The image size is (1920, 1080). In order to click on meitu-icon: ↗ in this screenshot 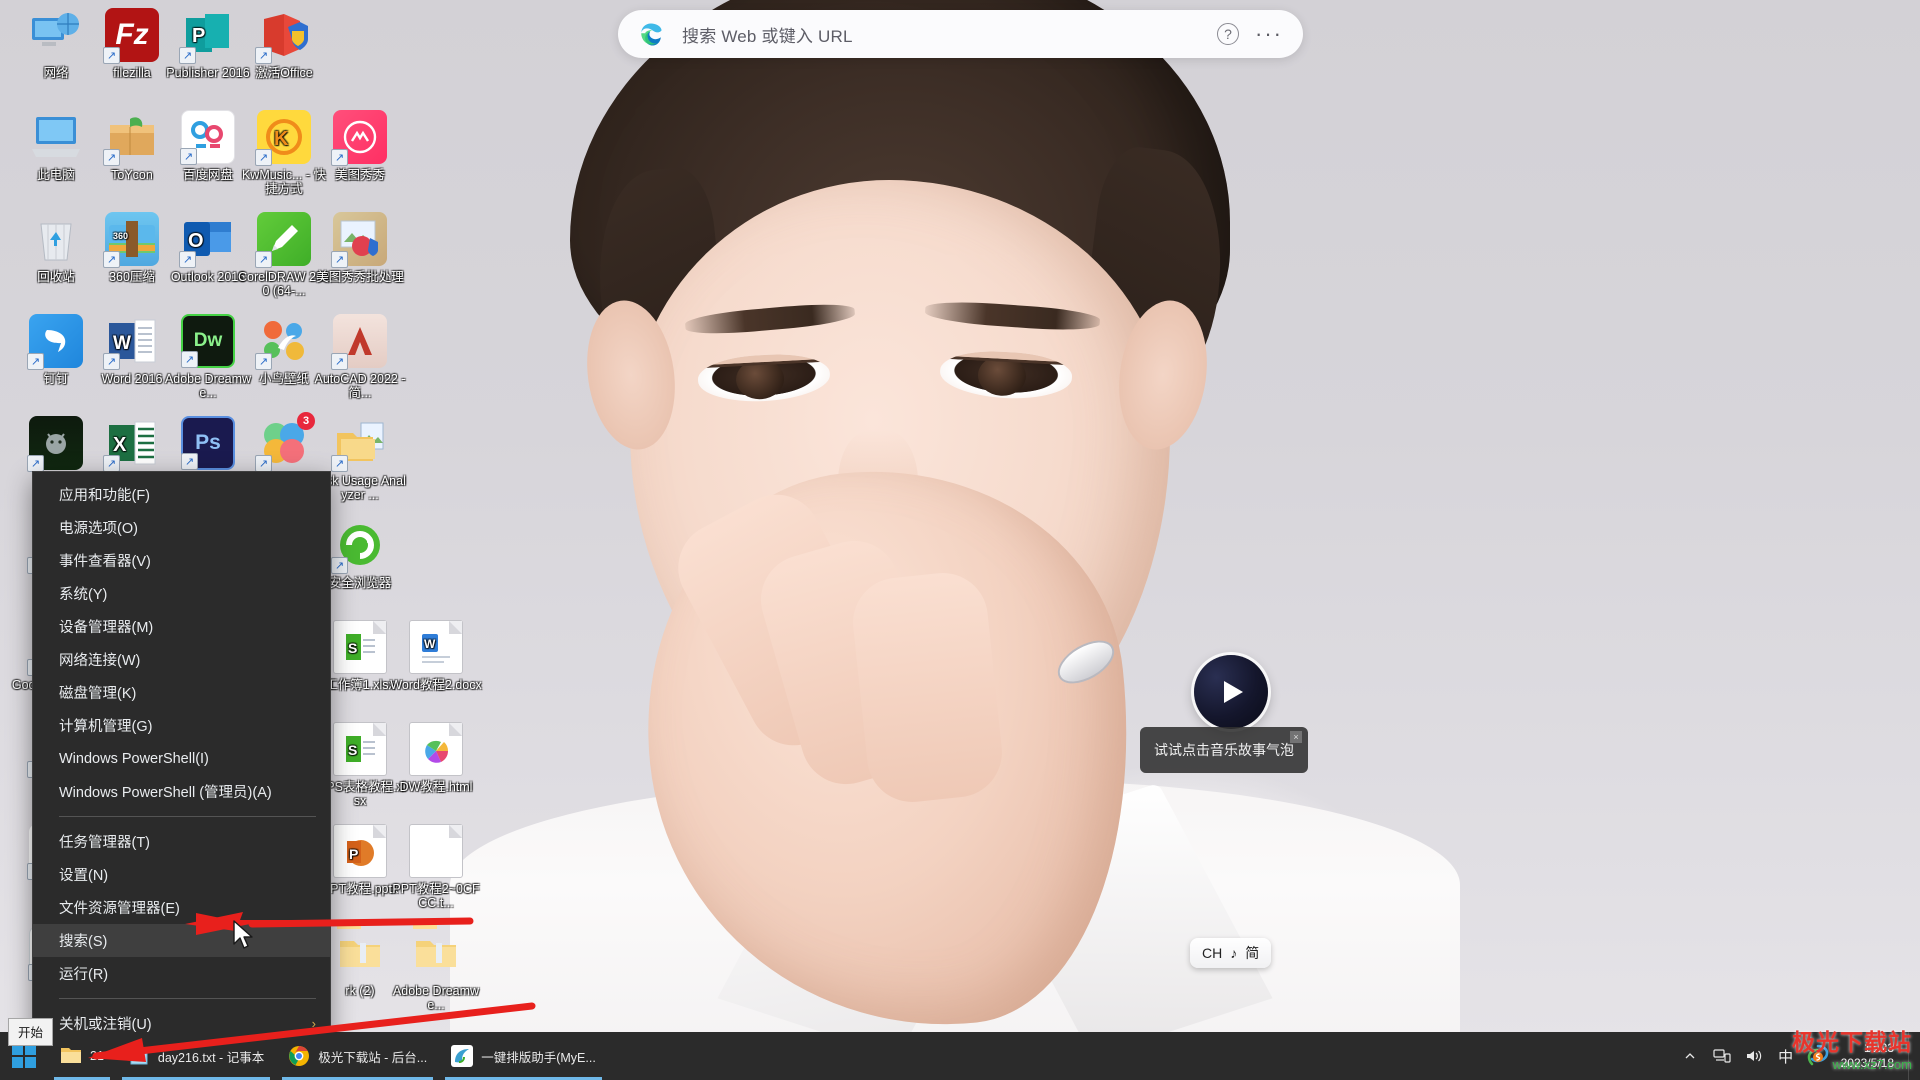, I will do `click(359, 138)`.